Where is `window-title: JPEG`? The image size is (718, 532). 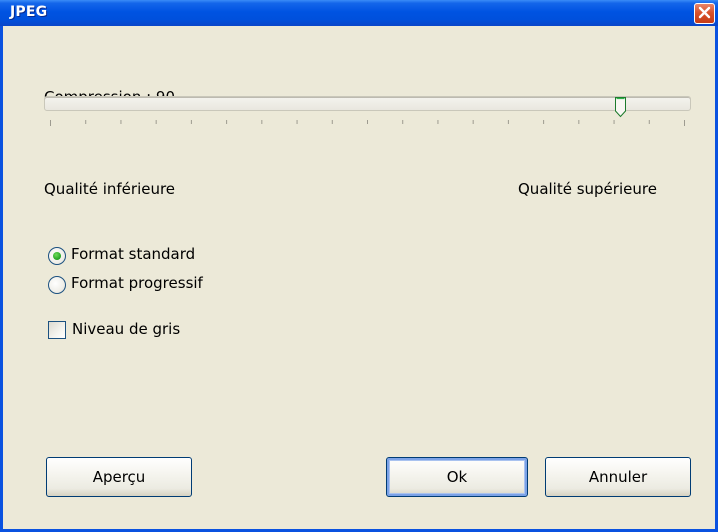 window-title: JPEG is located at coordinates (29, 12).